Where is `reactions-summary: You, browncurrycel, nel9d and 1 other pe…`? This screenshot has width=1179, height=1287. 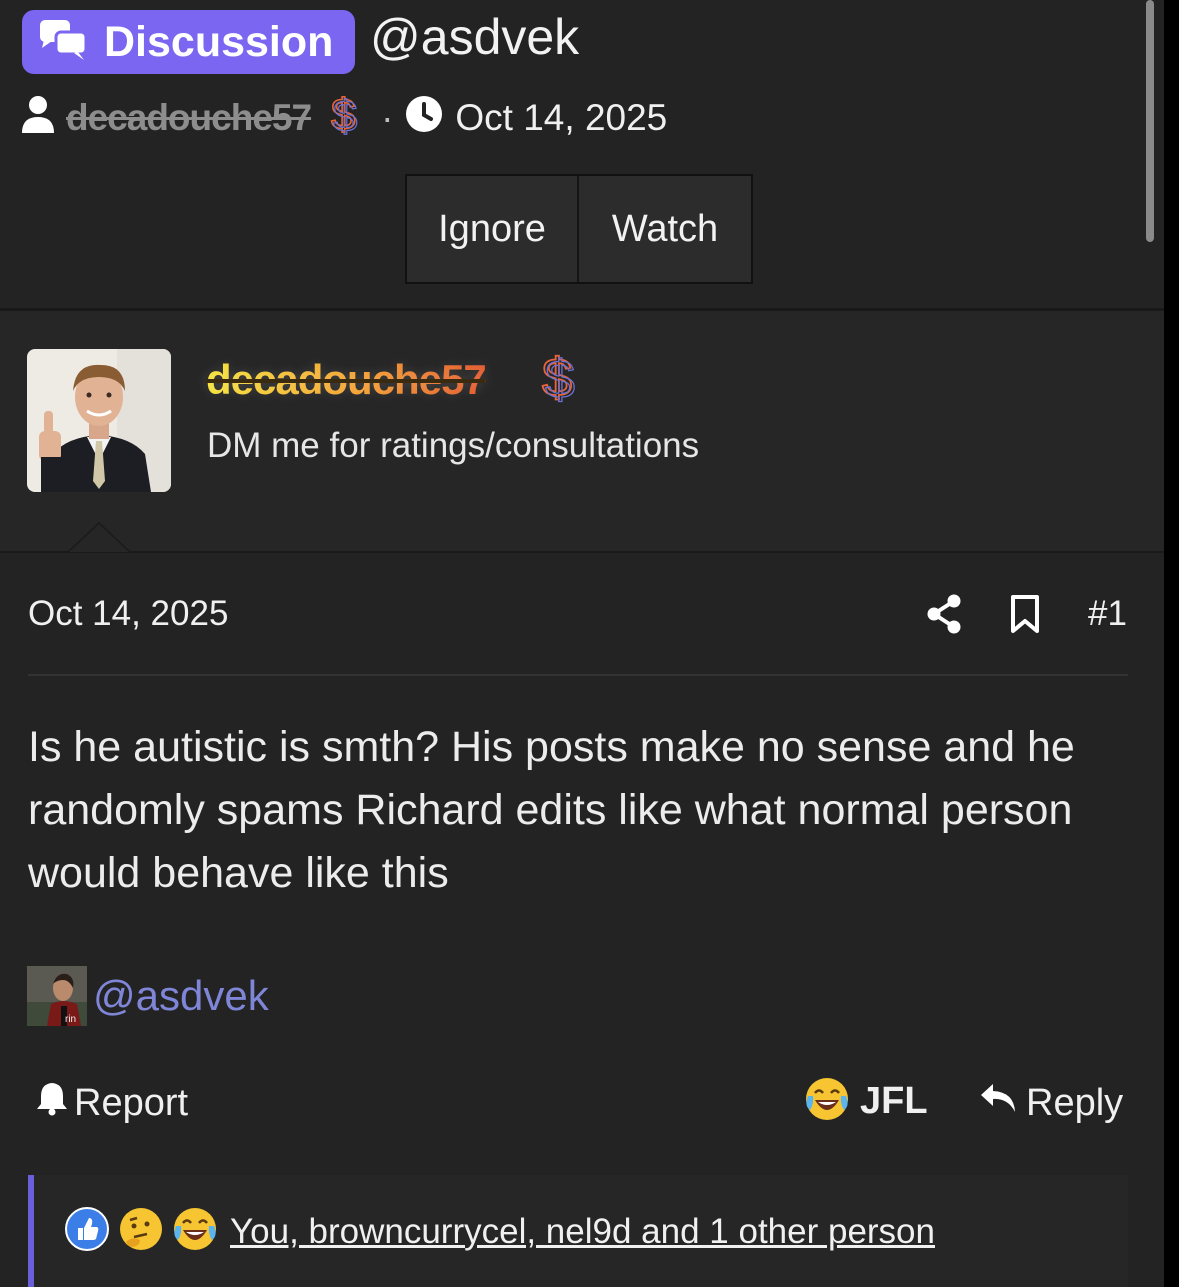
reactions-summary: You, browncurrycel, nel9d and 1 other pe… is located at coordinates (499, 1231).